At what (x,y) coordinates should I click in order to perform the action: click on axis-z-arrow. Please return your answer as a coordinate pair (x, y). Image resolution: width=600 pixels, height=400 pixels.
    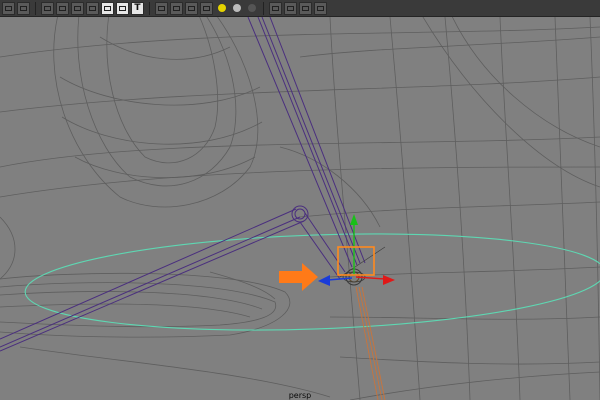
    Looking at the image, I should click on (324, 280).